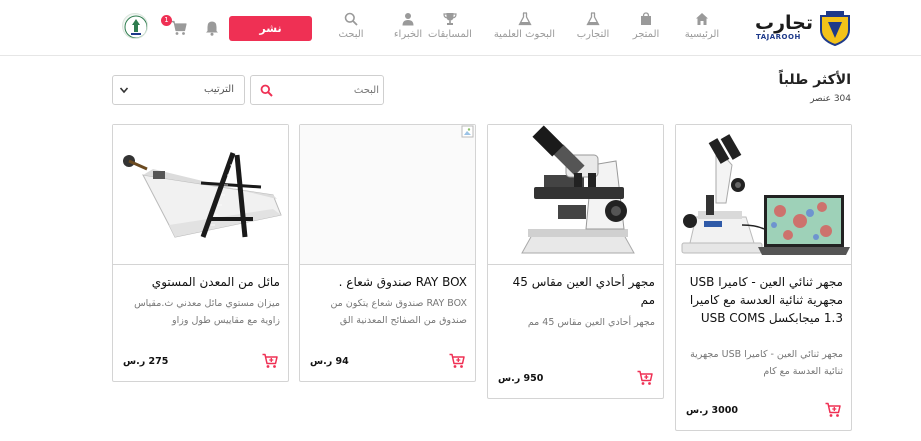  What do you see at coordinates (179, 28) in the screenshot?
I see `cart-icon` at bounding box center [179, 28].